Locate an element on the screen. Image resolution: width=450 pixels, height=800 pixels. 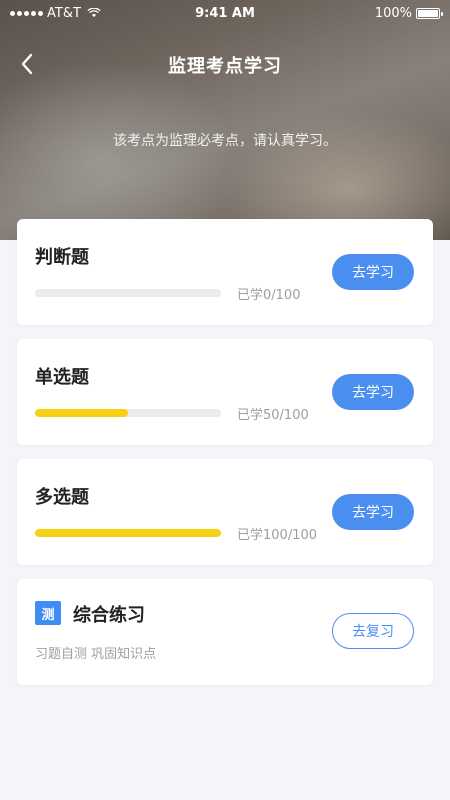
card-practice: 测 综合练习 习题自测 巩固知识点 去复习 is located at coordinates (225, 632).